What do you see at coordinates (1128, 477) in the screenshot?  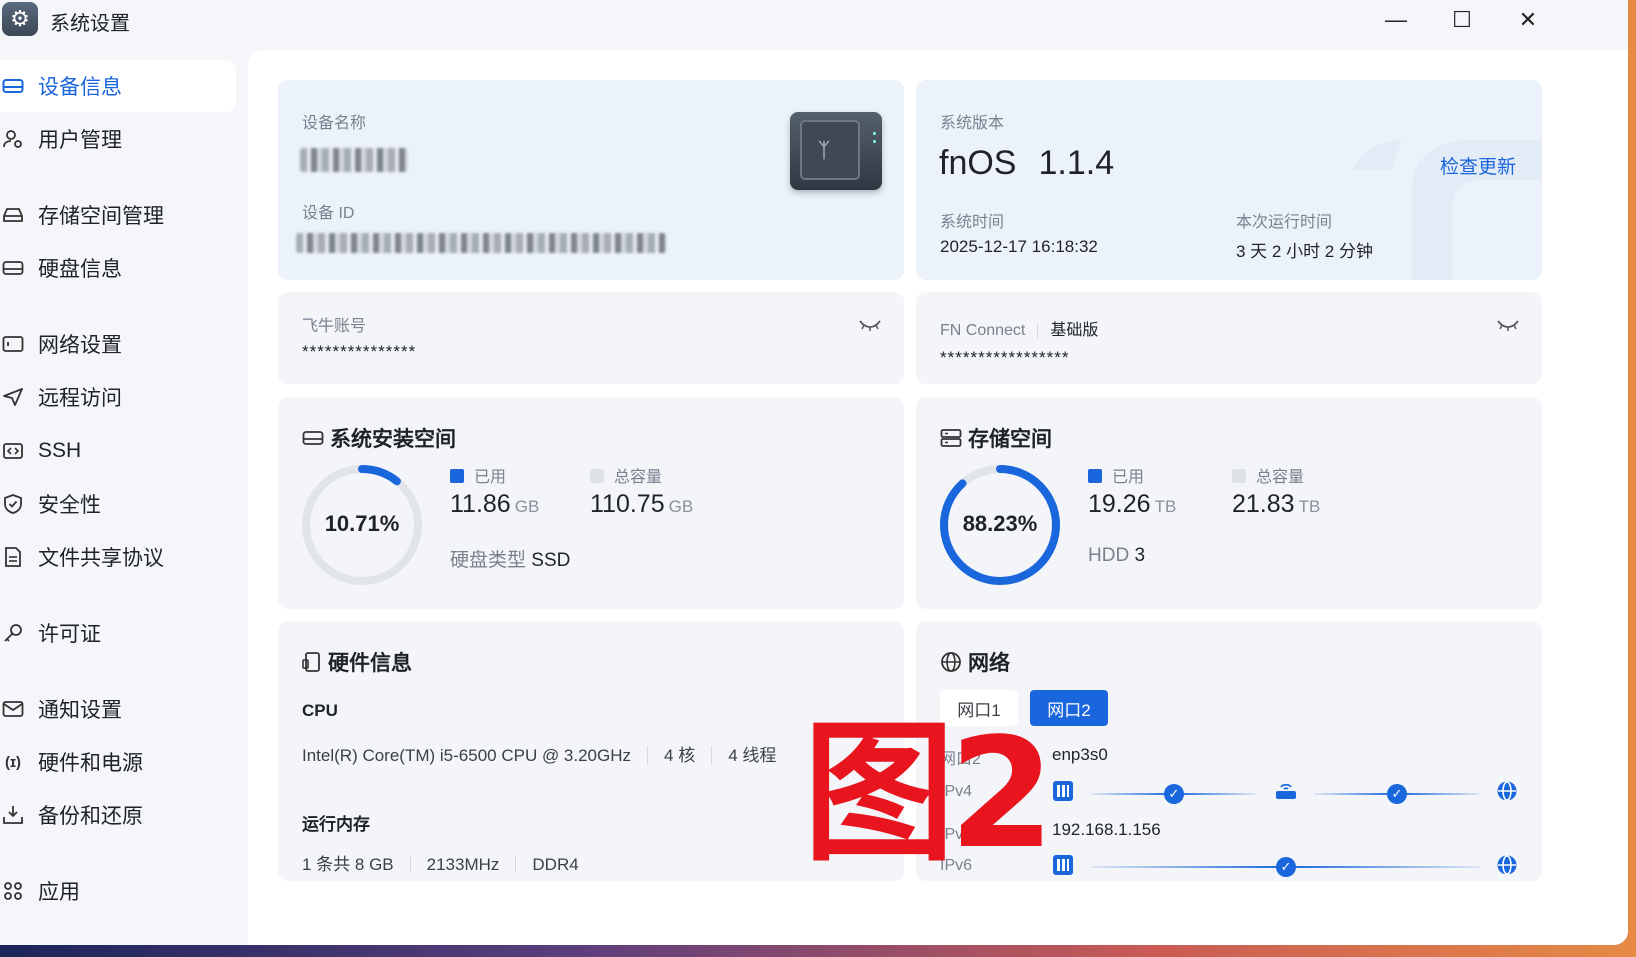 I see `legend-used-text: 已用` at bounding box center [1128, 477].